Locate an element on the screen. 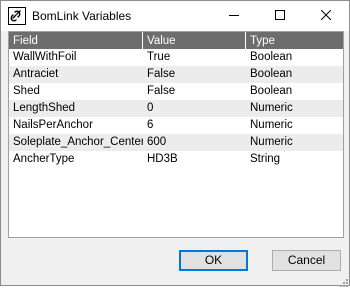 Image resolution: width=350 pixels, height=292 pixels. minimize-icon is located at coordinates (234, 16).